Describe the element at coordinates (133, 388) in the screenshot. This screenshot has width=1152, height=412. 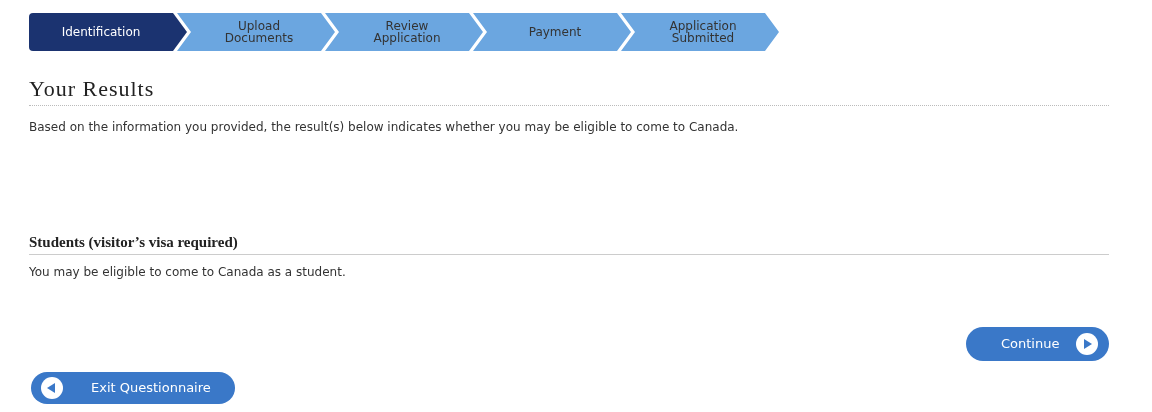
I see `exit-questionnaire-button: Exit Questionnaire` at that location.